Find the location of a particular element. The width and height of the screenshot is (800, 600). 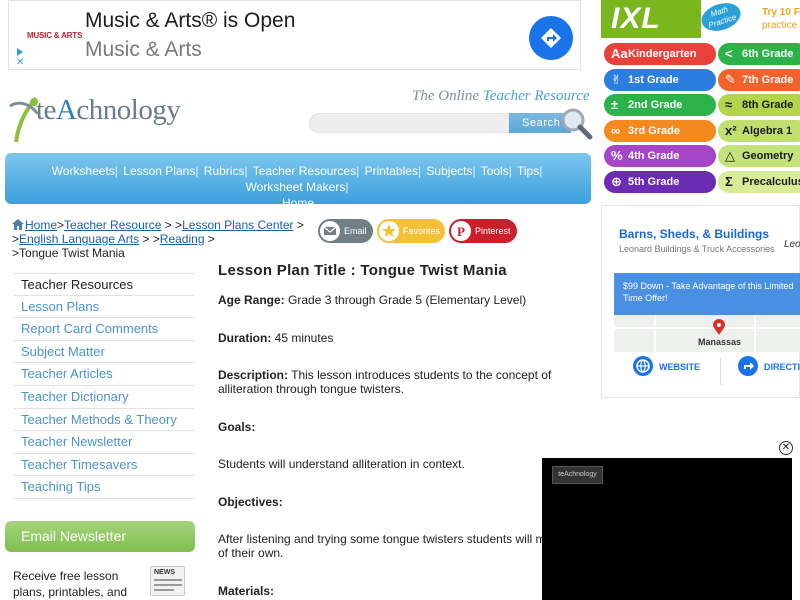

grade-label: 3rd Grade is located at coordinates (654, 130).